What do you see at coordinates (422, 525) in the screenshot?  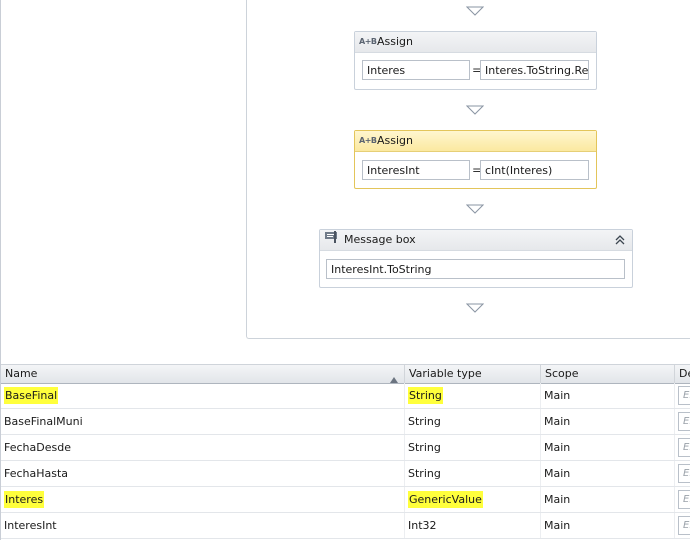 I see `variable-type-cell-text: Int32` at bounding box center [422, 525].